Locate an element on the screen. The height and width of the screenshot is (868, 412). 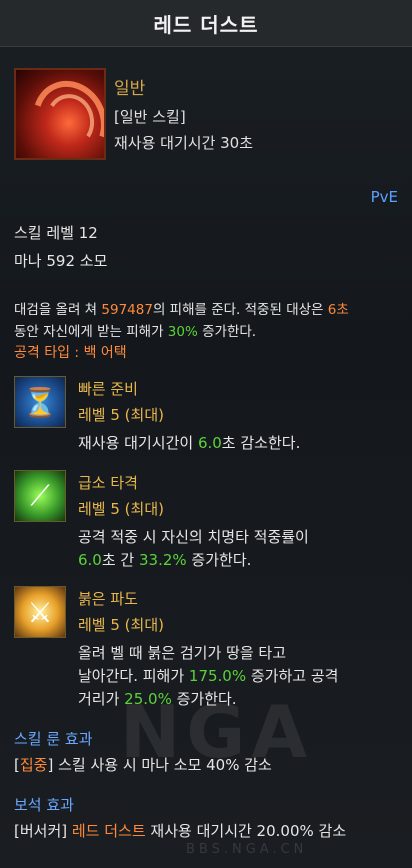
gem-skill-name: 레드 더스트 is located at coordinates (108, 831).